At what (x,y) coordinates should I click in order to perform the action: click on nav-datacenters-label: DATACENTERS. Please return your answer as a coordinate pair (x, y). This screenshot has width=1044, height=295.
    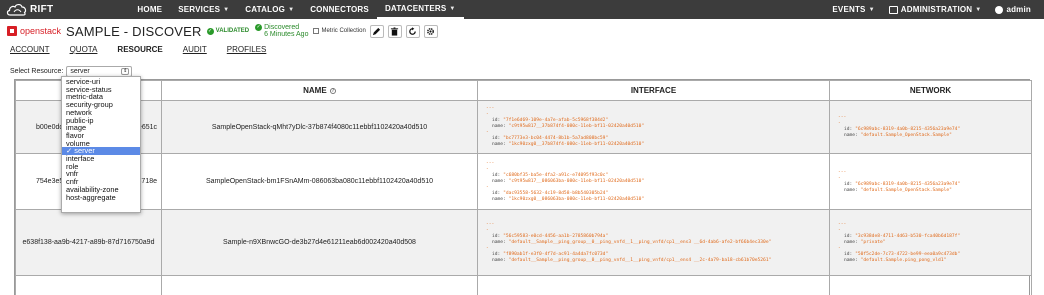
    Looking at the image, I should click on (415, 8).